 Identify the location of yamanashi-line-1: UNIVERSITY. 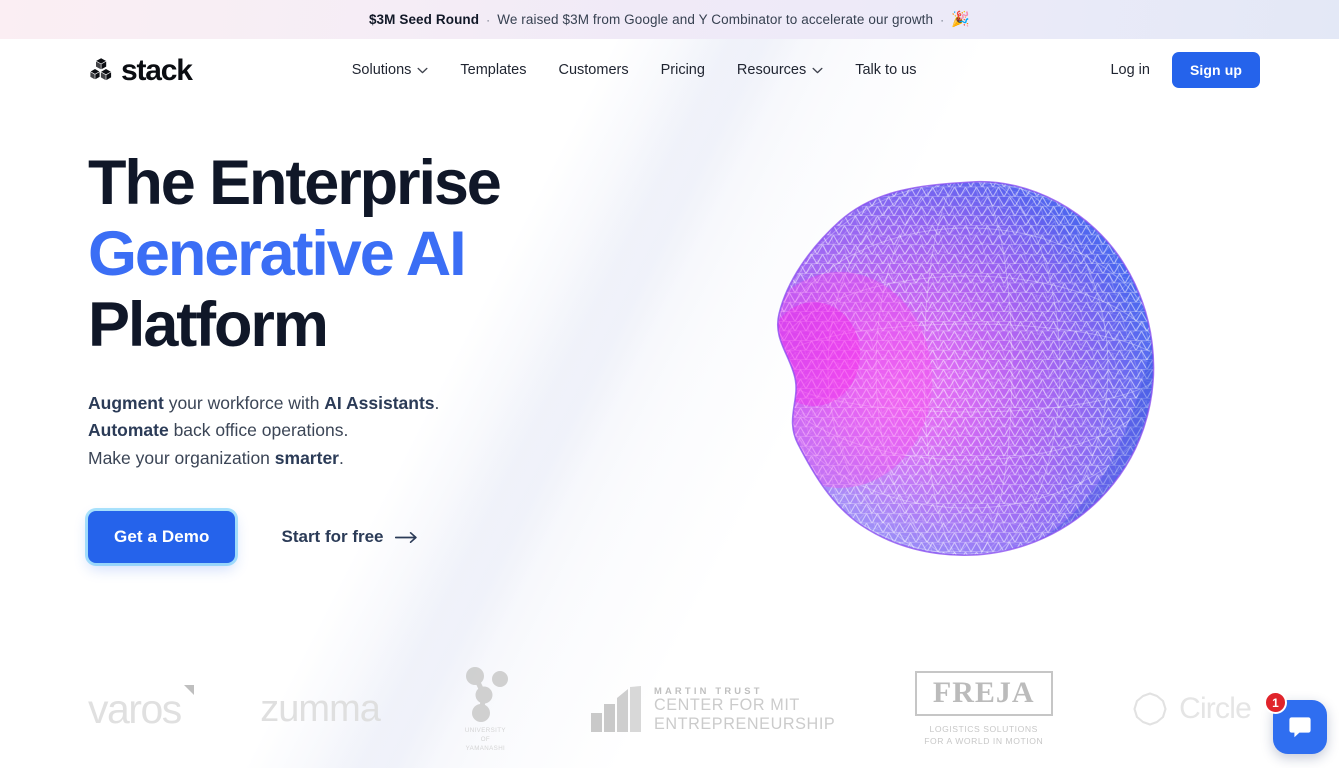
(485, 730).